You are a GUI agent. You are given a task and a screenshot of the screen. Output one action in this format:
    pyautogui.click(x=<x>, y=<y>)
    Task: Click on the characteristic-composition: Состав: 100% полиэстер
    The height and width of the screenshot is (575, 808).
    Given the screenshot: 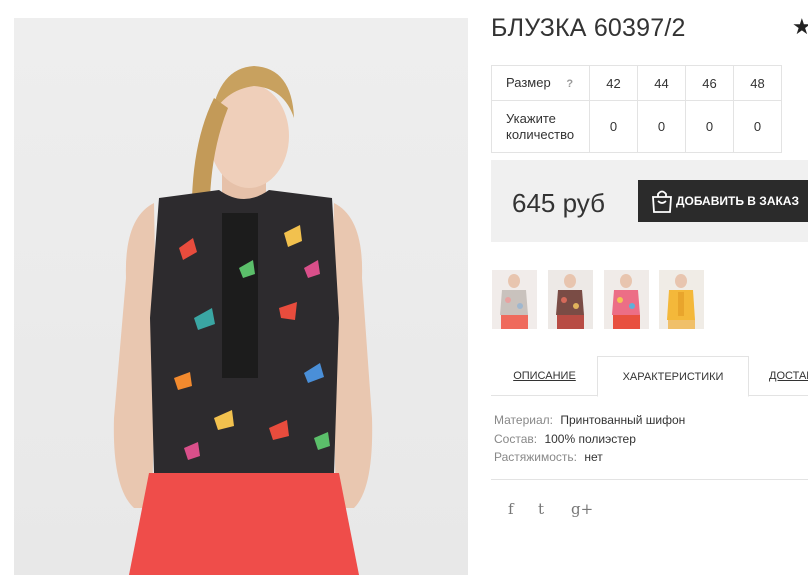 What is the action you would take?
    pyautogui.click(x=589, y=439)
    